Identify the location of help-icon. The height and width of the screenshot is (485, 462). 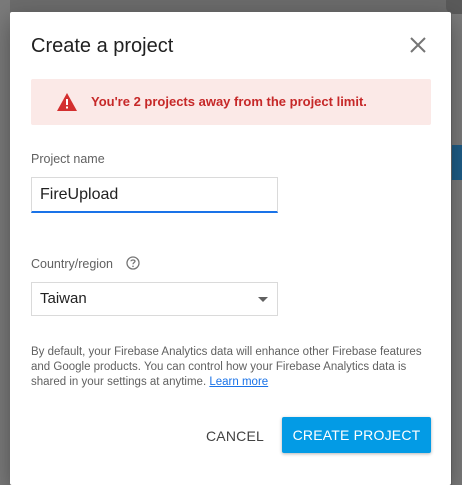
(133, 263).